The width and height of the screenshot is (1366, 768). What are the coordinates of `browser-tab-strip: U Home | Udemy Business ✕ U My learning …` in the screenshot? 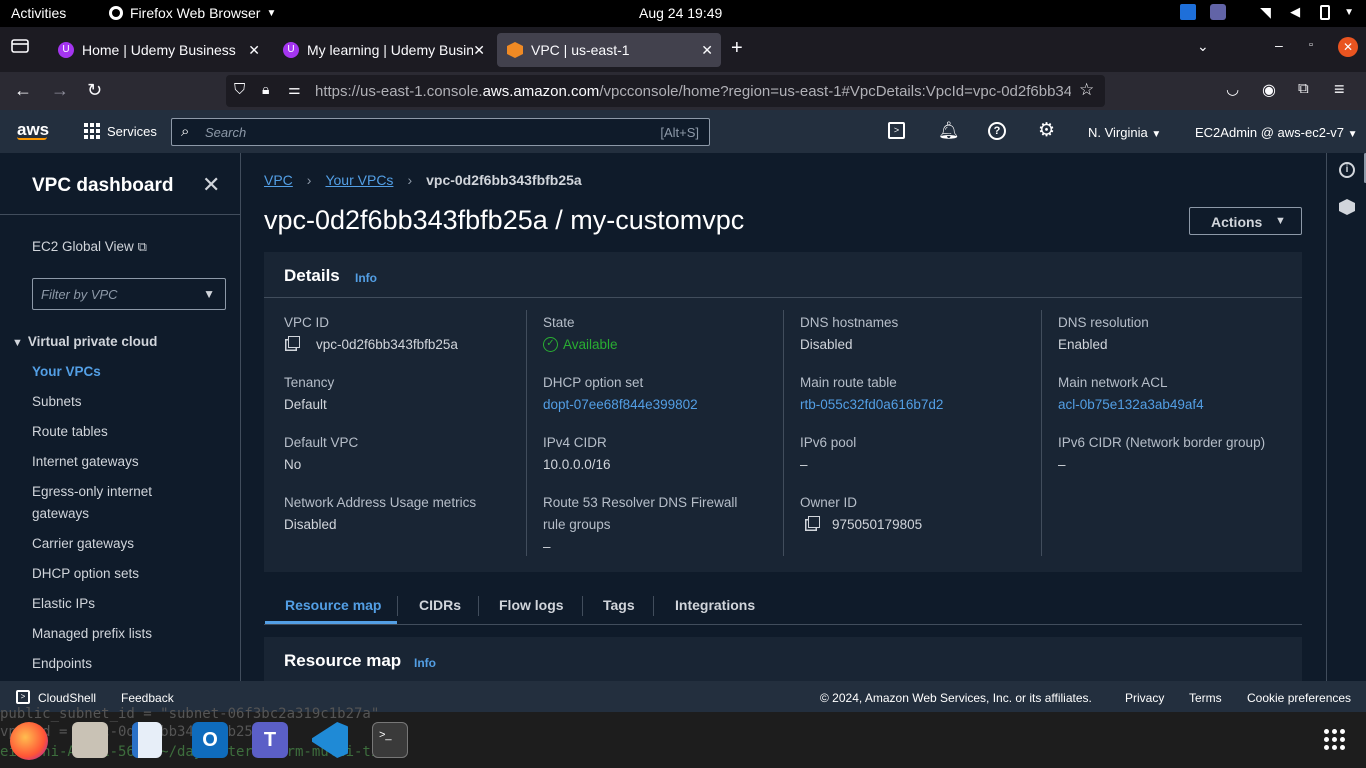 It's located at (683, 49).